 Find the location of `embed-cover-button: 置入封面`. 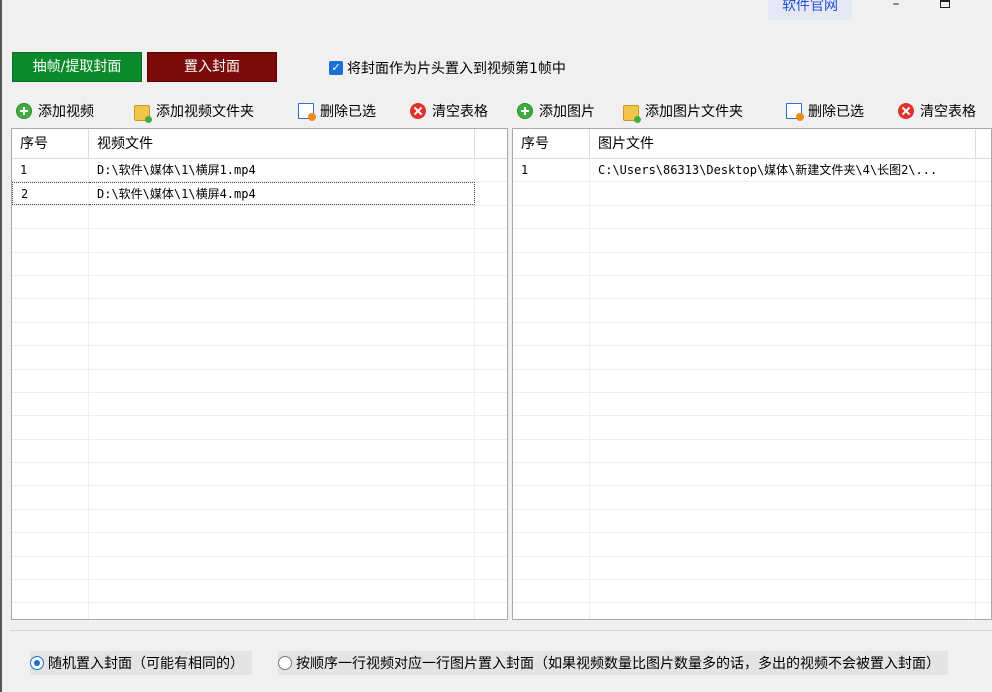

embed-cover-button: 置入封面 is located at coordinates (212, 67).